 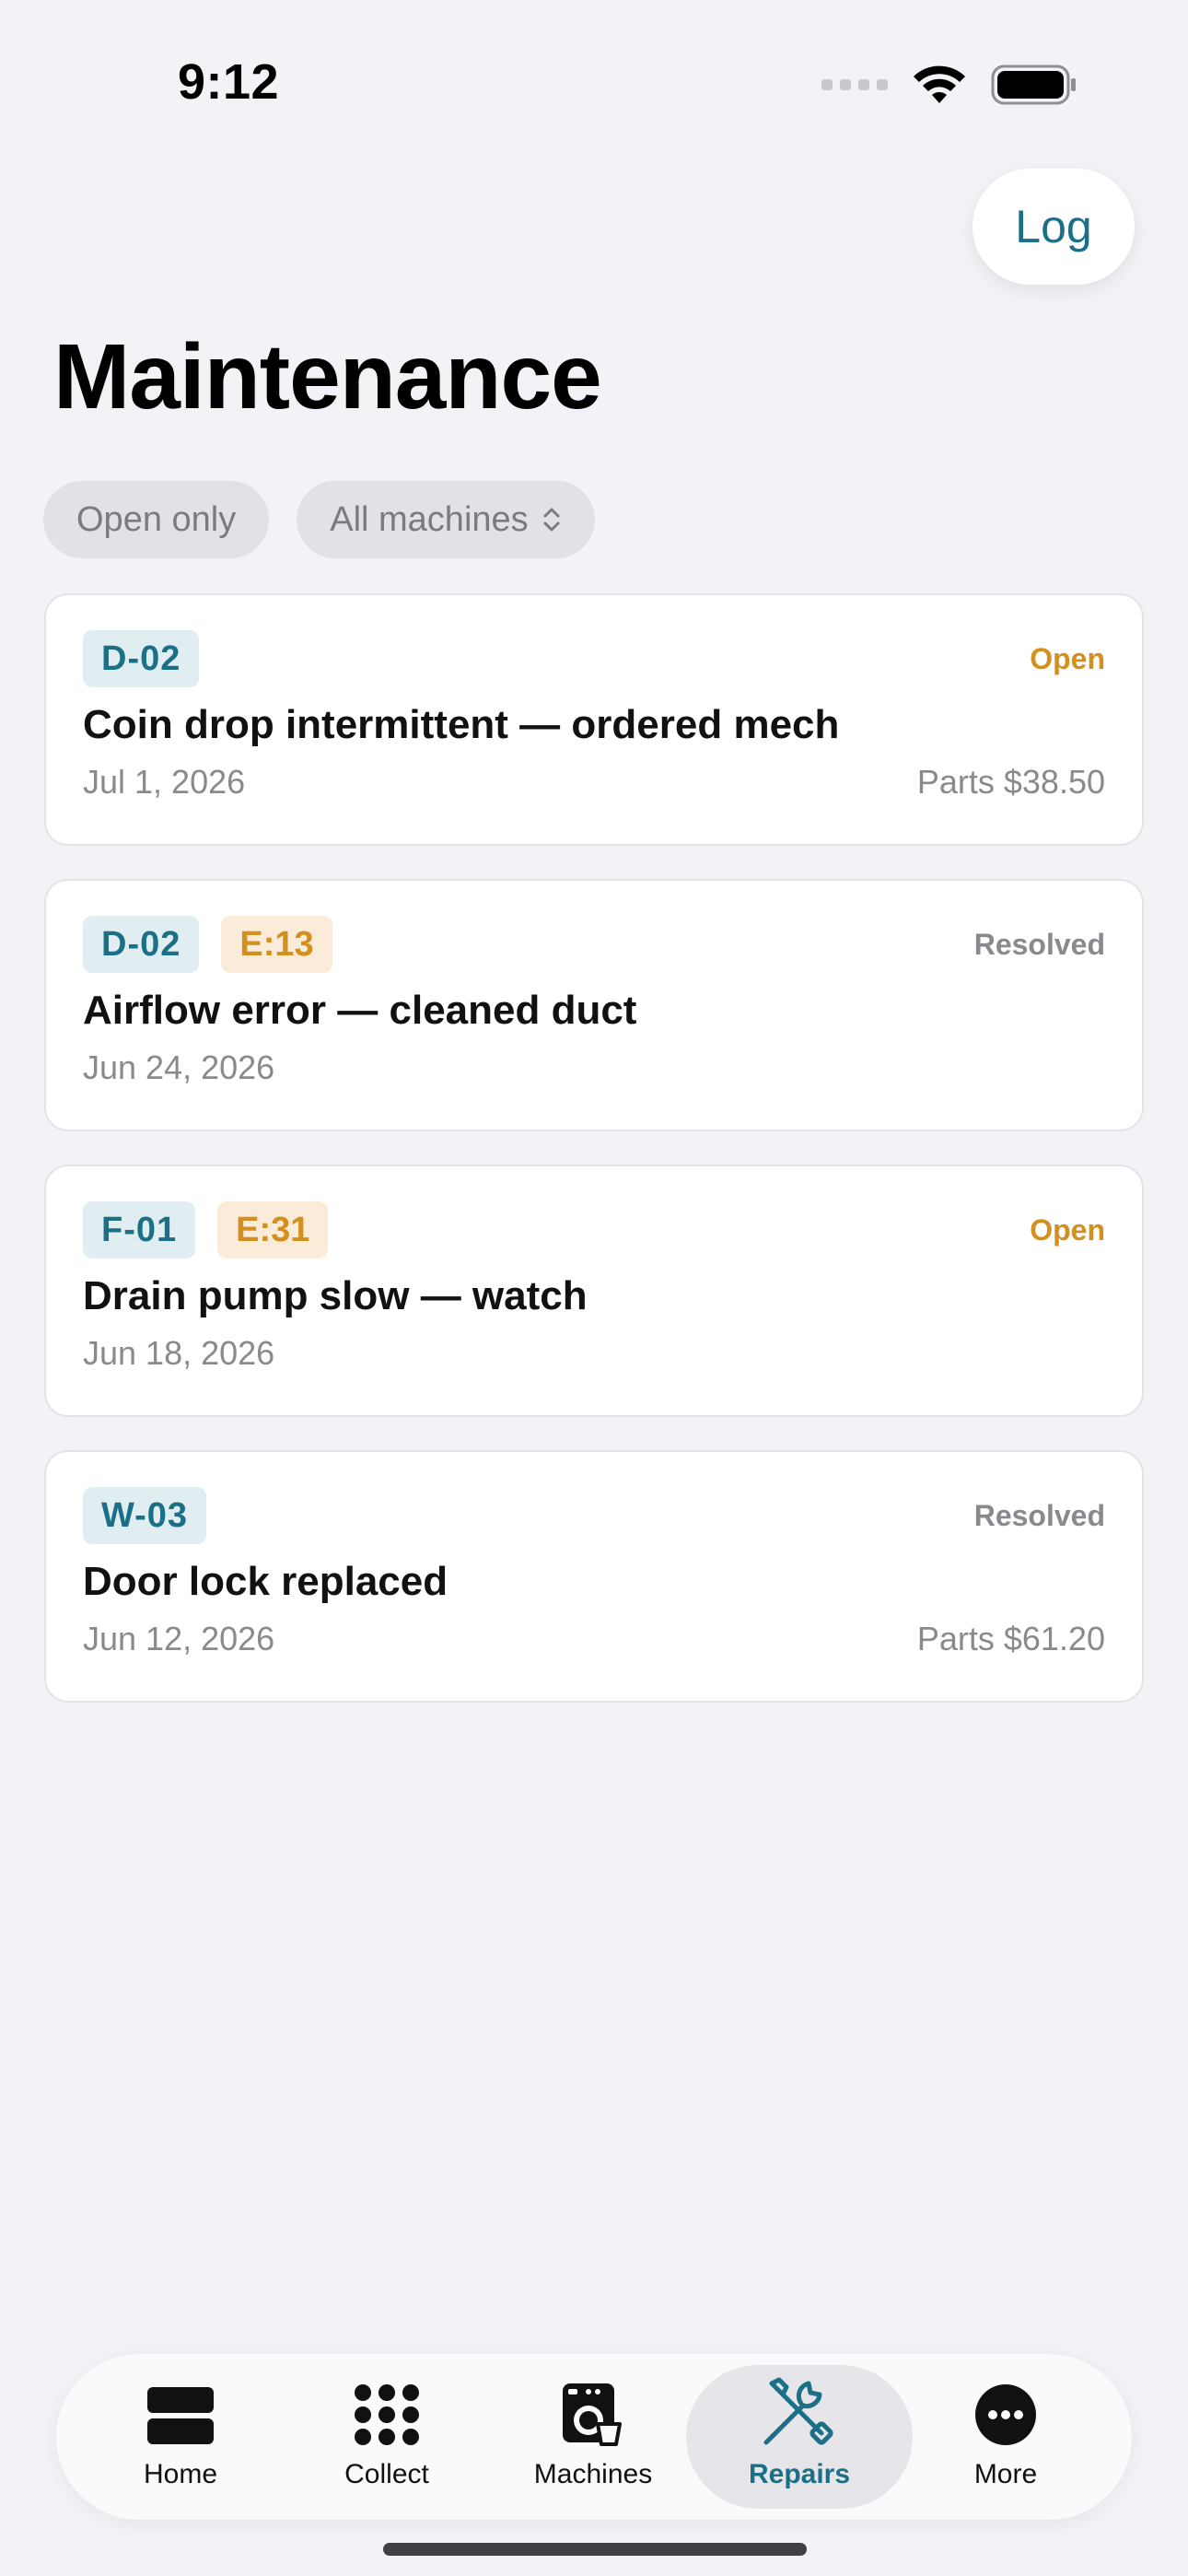 What do you see at coordinates (387, 2414) in the screenshot?
I see `grid-icon` at bounding box center [387, 2414].